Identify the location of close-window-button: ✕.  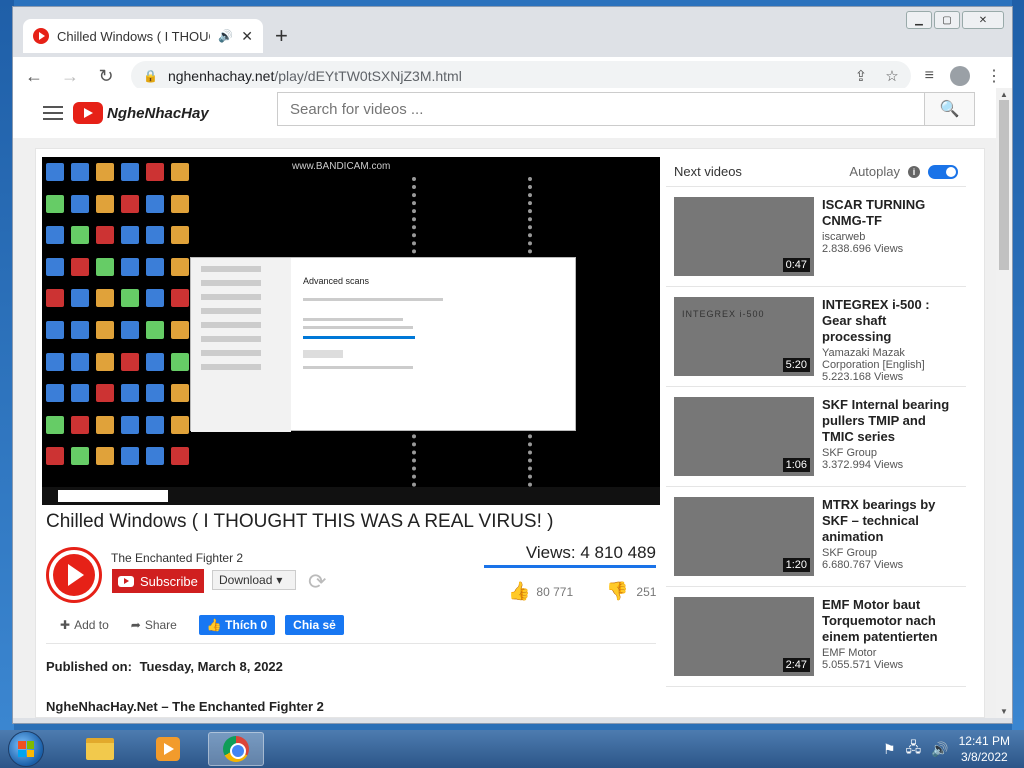
(983, 20).